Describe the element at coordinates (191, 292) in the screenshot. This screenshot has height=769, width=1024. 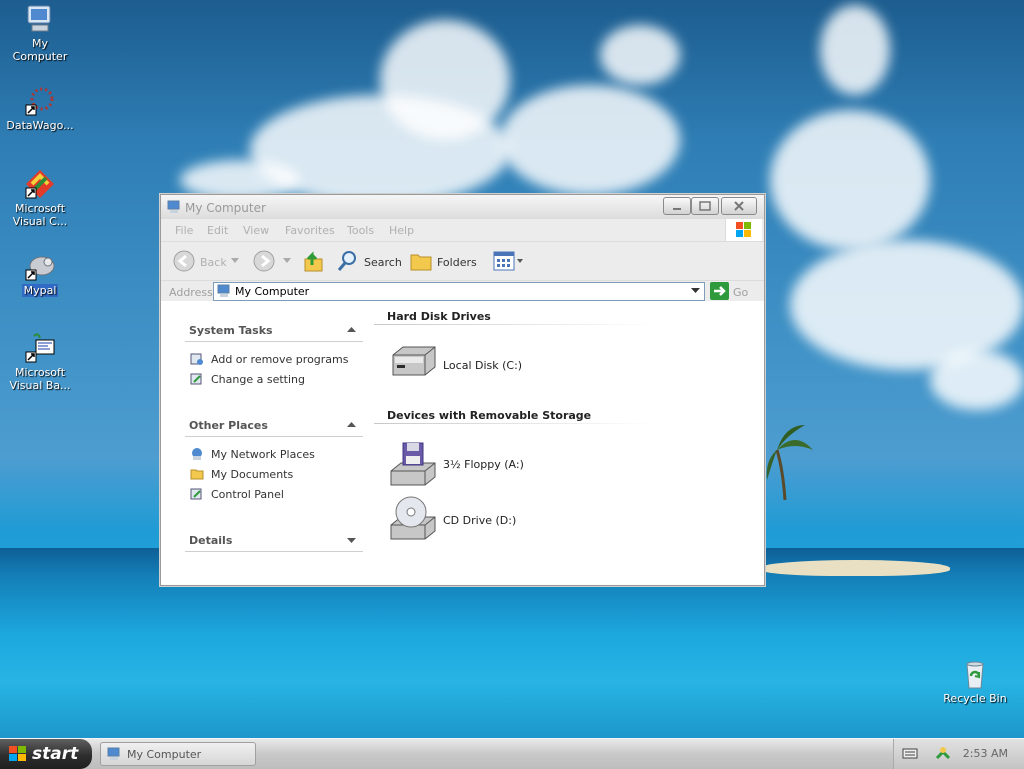
I see `address-label: Address` at that location.